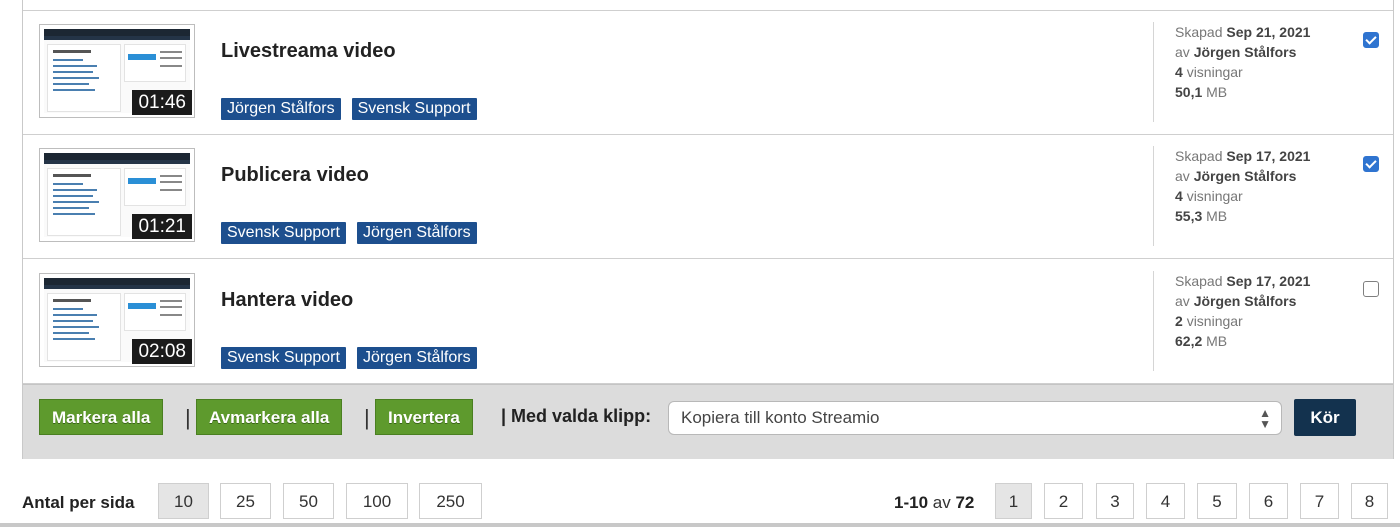 This screenshot has width=1400, height=527. I want to click on run-button: Kör, so click(1325, 417).